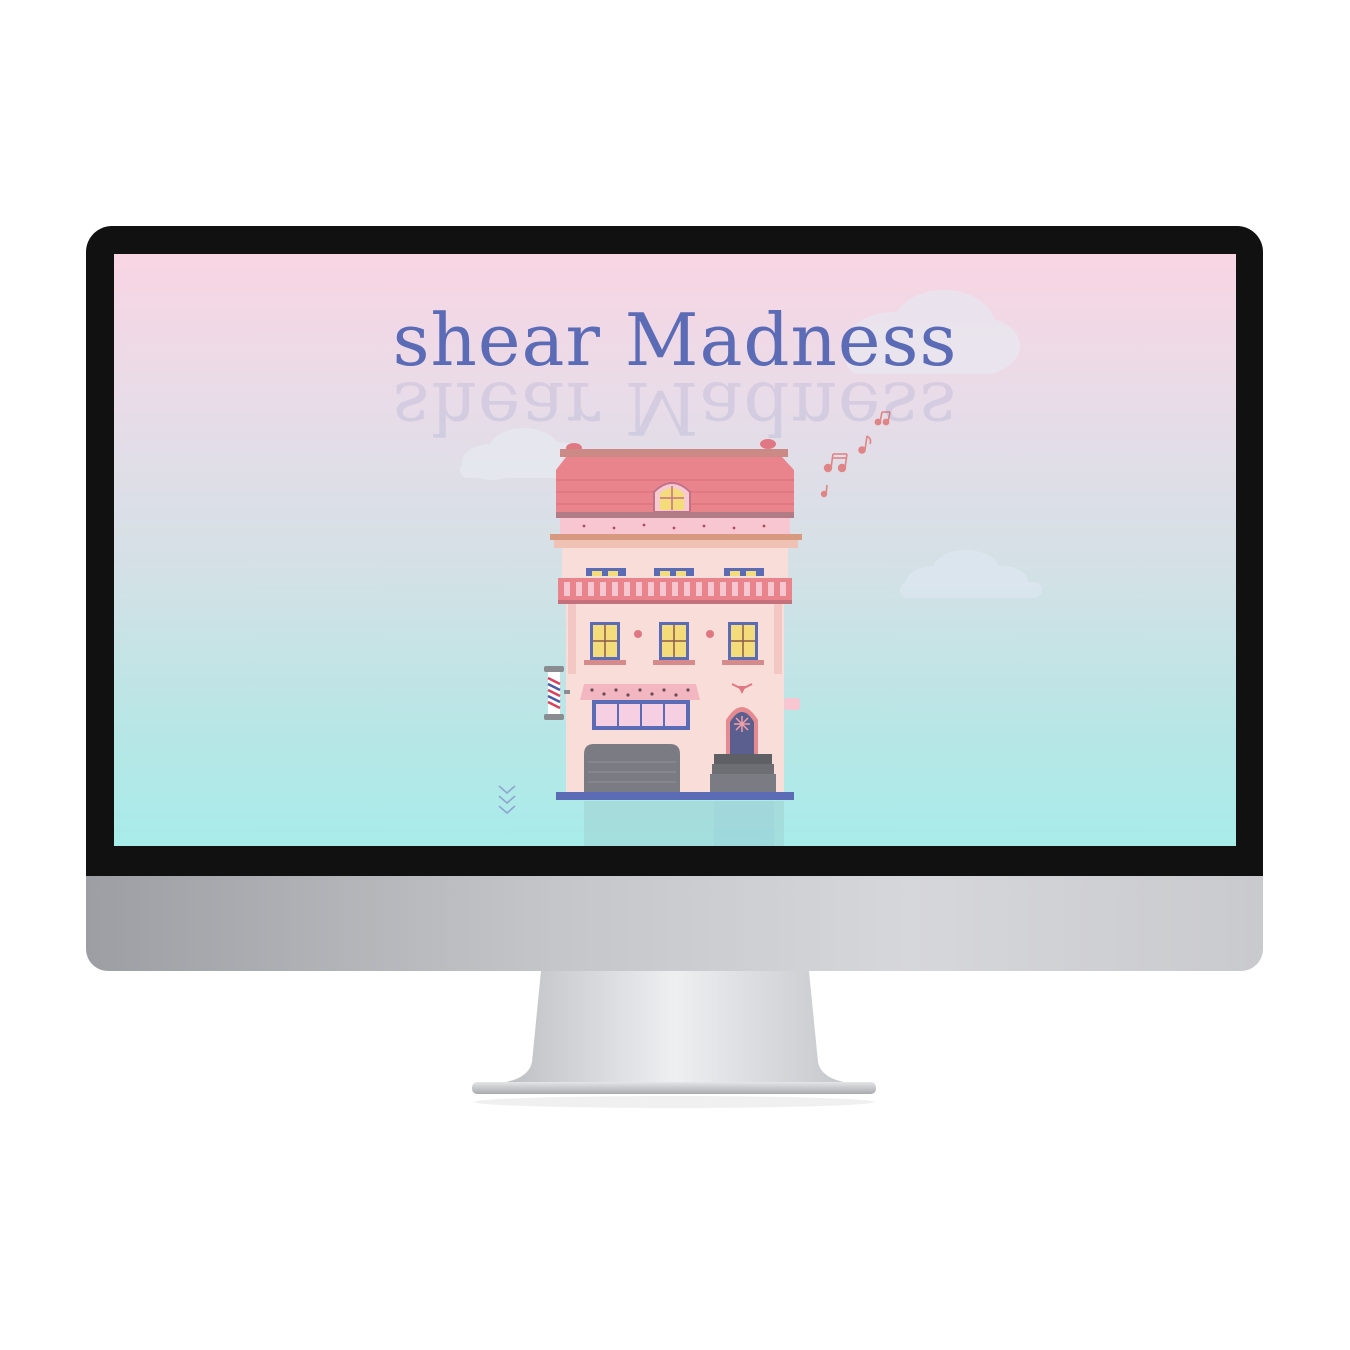  What do you see at coordinates (507, 802) in the screenshot?
I see `chevron-down-icon` at bounding box center [507, 802].